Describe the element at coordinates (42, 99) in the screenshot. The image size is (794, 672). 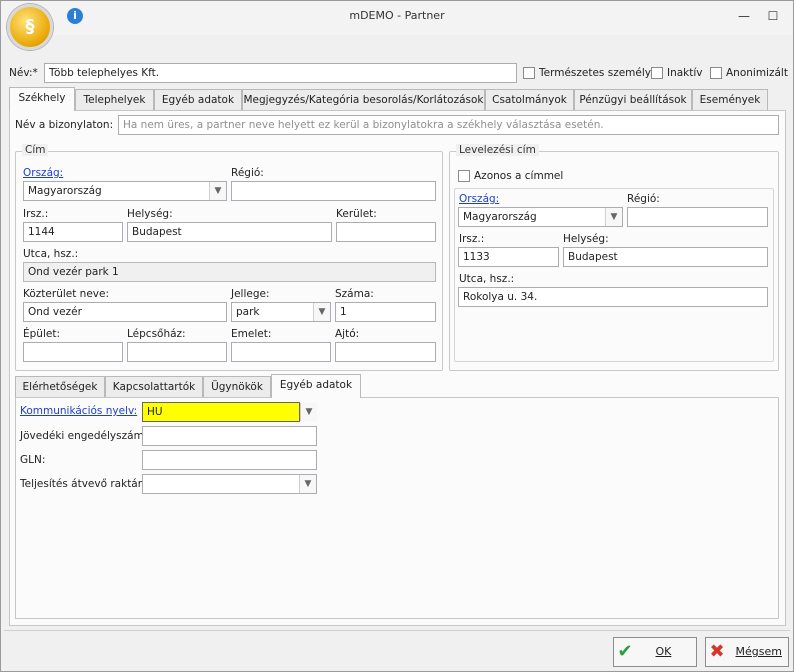
I see `tab-seat: Székhely` at that location.